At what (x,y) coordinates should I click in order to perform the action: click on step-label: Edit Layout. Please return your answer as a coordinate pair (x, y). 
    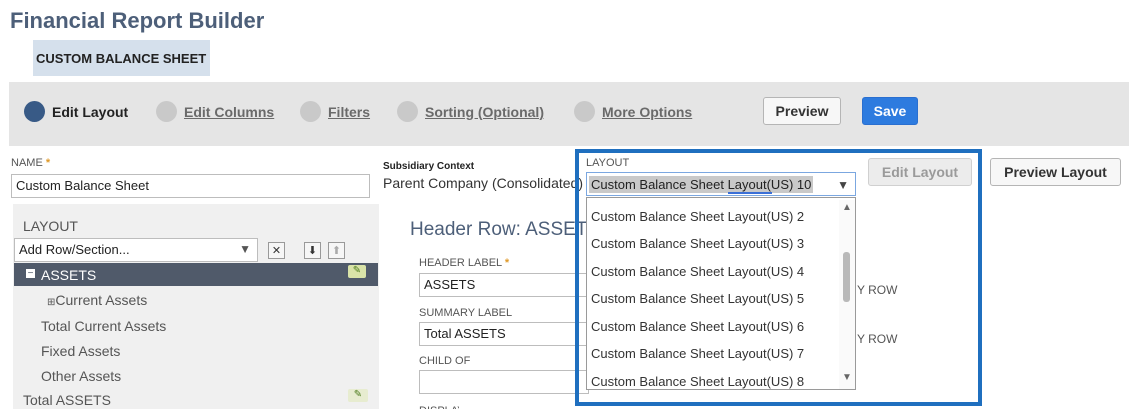
    Looking at the image, I should click on (90, 111).